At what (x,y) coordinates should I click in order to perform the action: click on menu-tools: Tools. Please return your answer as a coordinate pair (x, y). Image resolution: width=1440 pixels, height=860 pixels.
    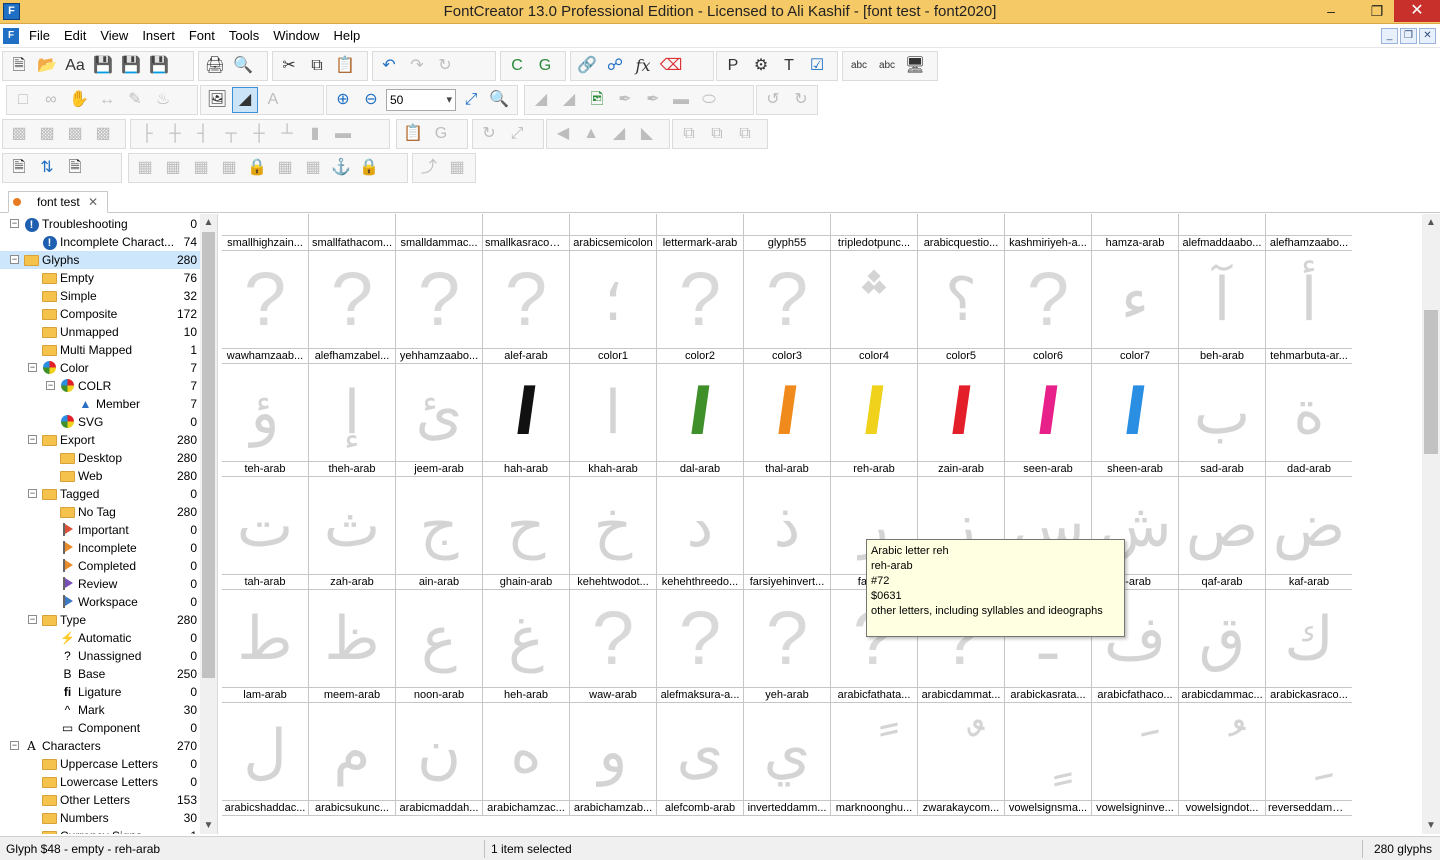
    Looking at the image, I should click on (244, 36).